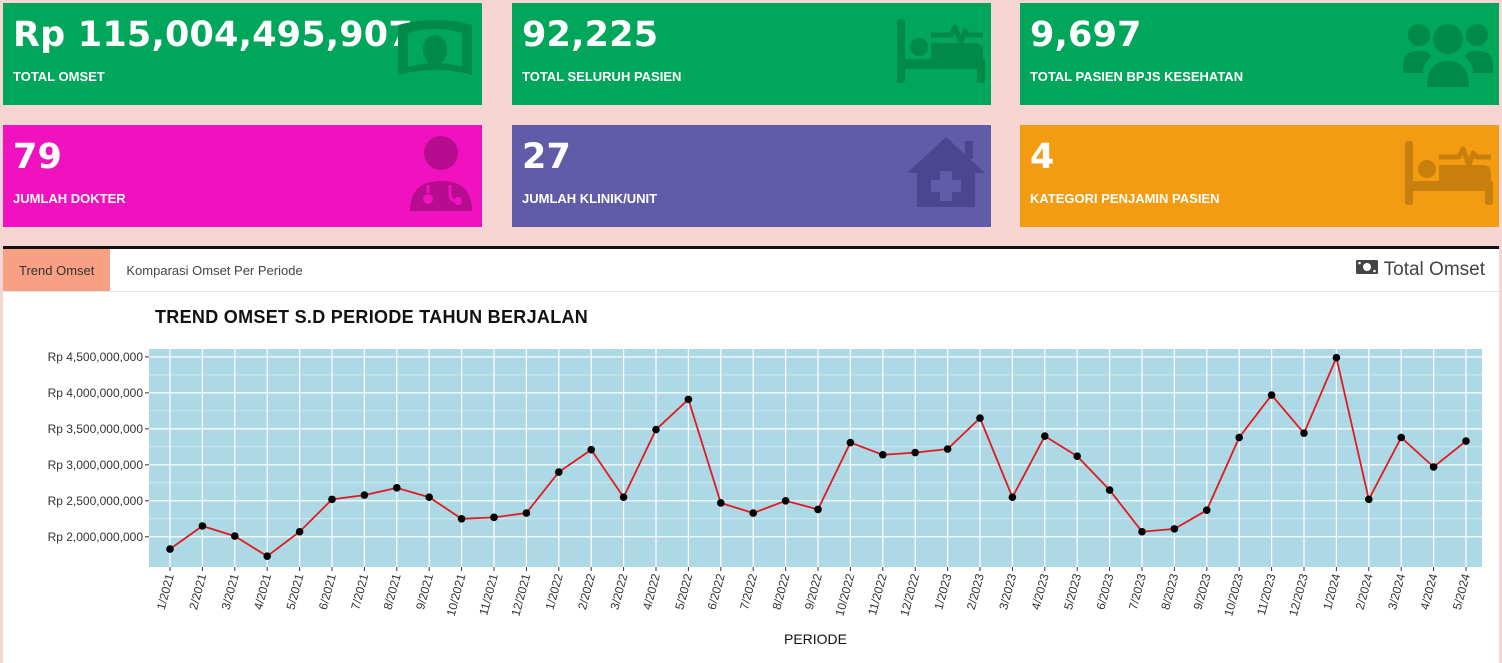 The width and height of the screenshot is (1502, 663). Describe the element at coordinates (214, 270) in the screenshot. I see `tab-komparasi-omset: Komparasi Omset Per Periode` at that location.